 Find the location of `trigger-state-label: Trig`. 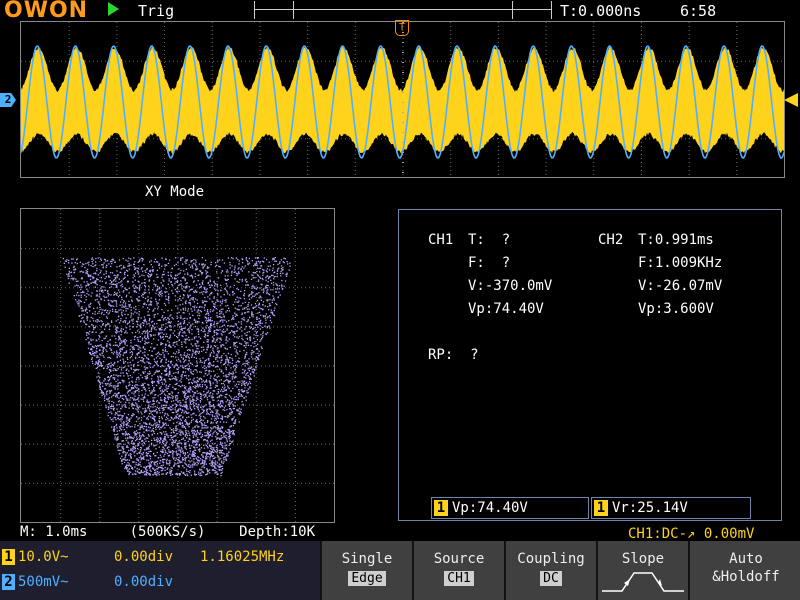

trigger-state-label: Trig is located at coordinates (156, 11).